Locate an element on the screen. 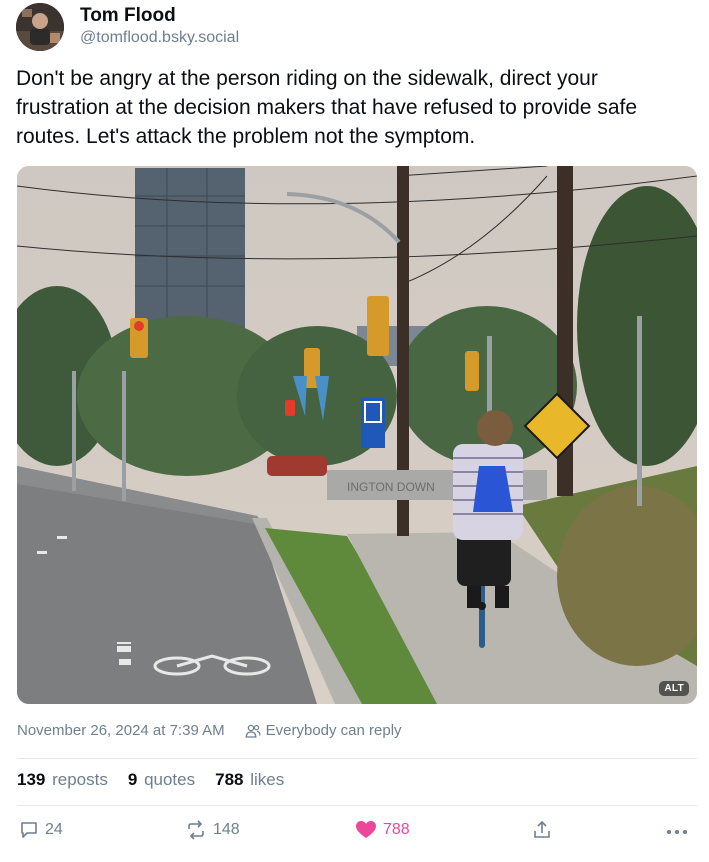  share-button is located at coordinates (545, 830).